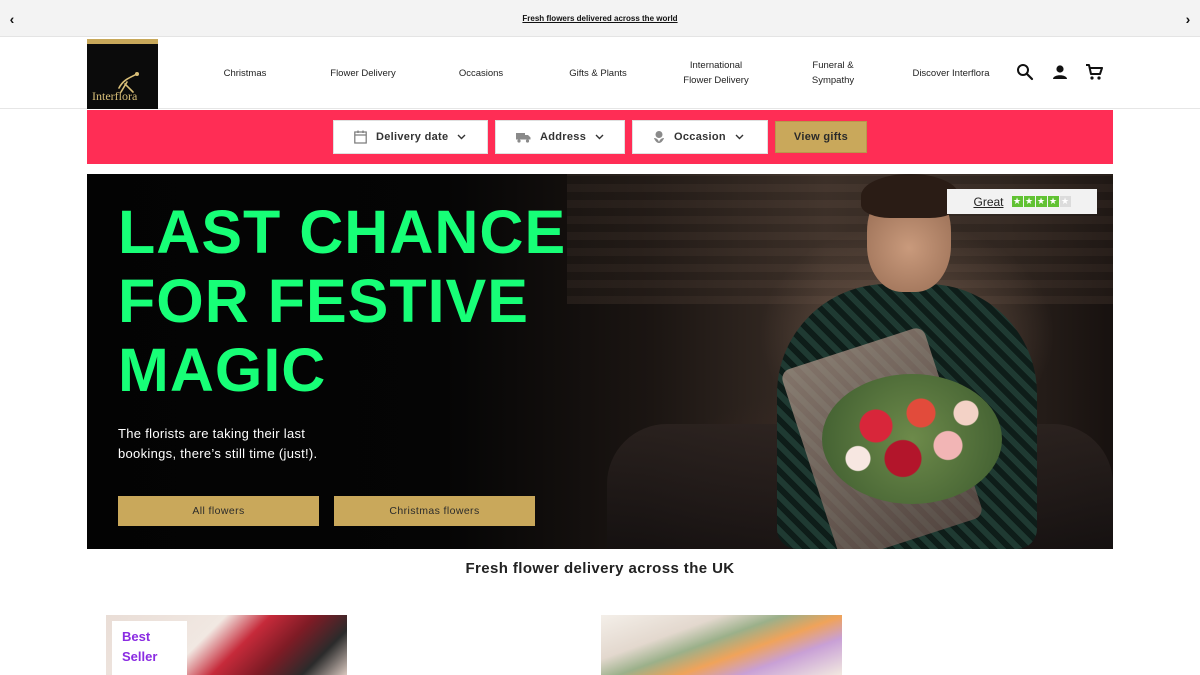  What do you see at coordinates (360, 137) in the screenshot?
I see `calendar-icon` at bounding box center [360, 137].